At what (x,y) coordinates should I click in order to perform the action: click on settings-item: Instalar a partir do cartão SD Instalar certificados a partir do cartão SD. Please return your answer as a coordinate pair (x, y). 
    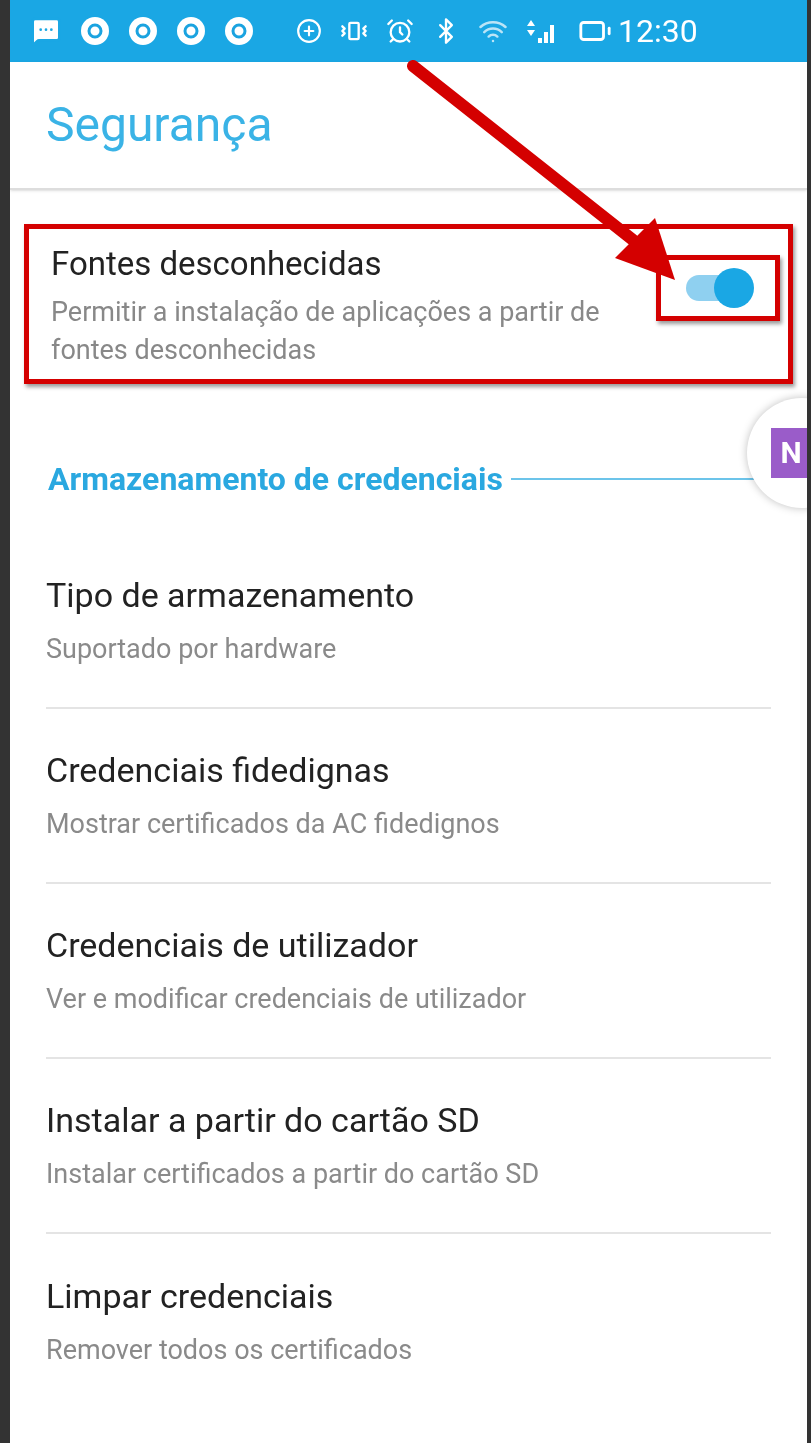
    Looking at the image, I should click on (408, 1146).